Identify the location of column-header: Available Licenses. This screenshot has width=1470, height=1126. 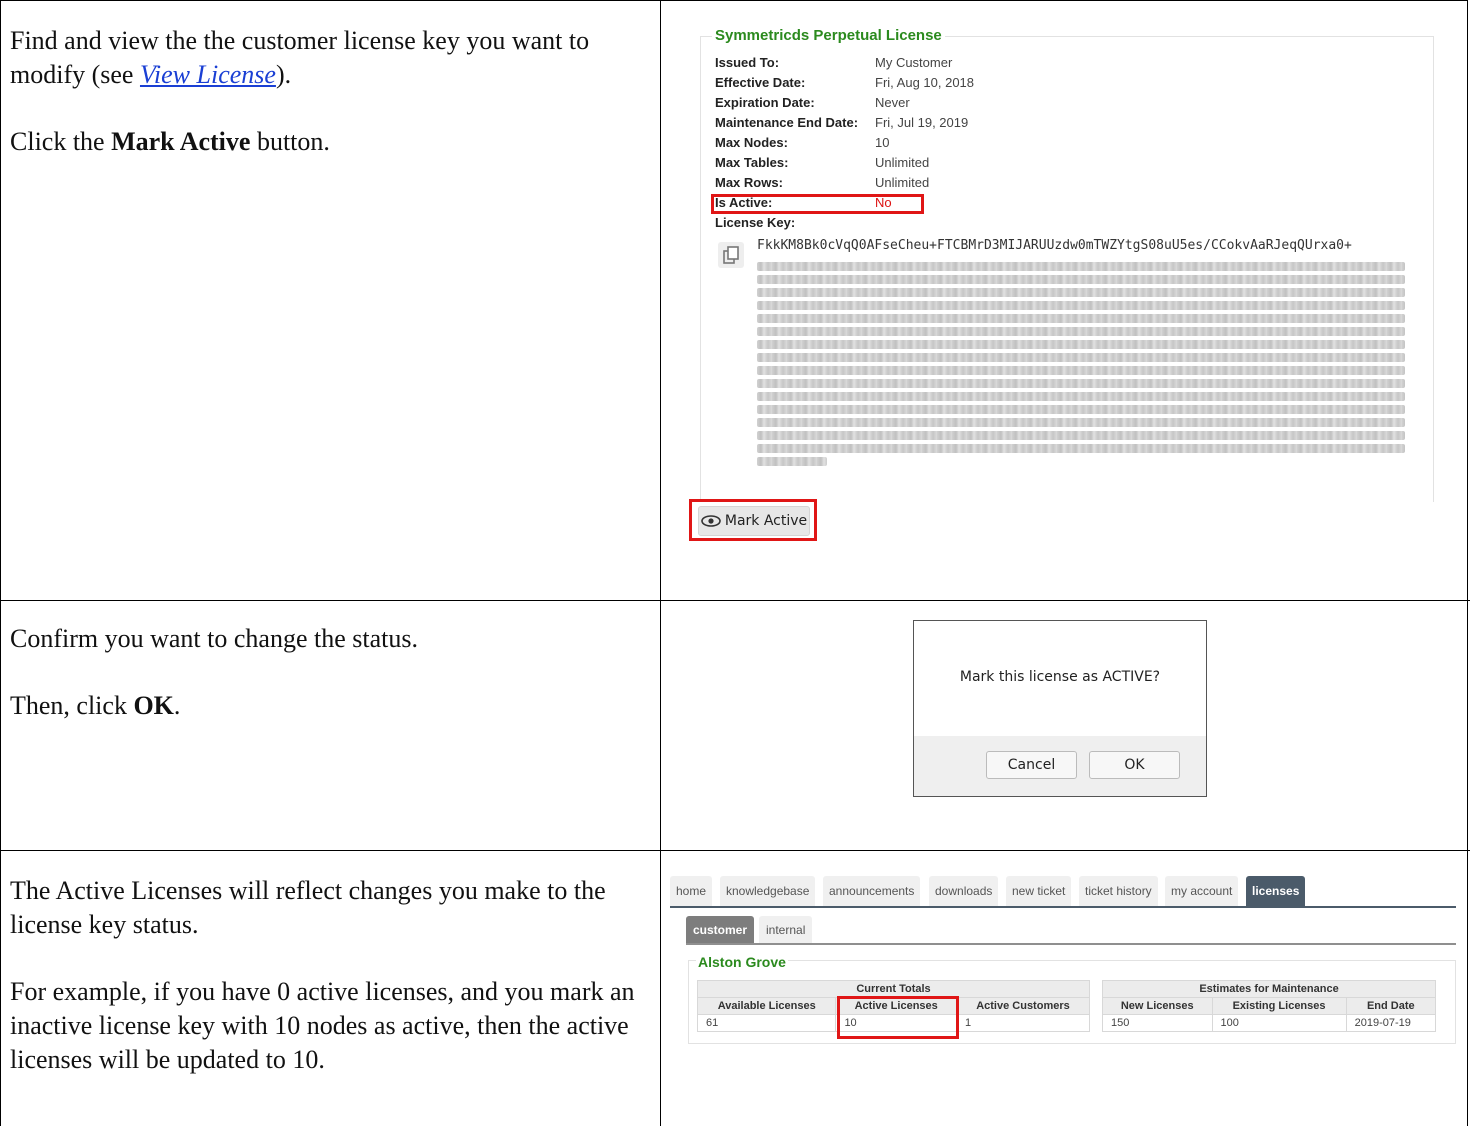
(766, 1006).